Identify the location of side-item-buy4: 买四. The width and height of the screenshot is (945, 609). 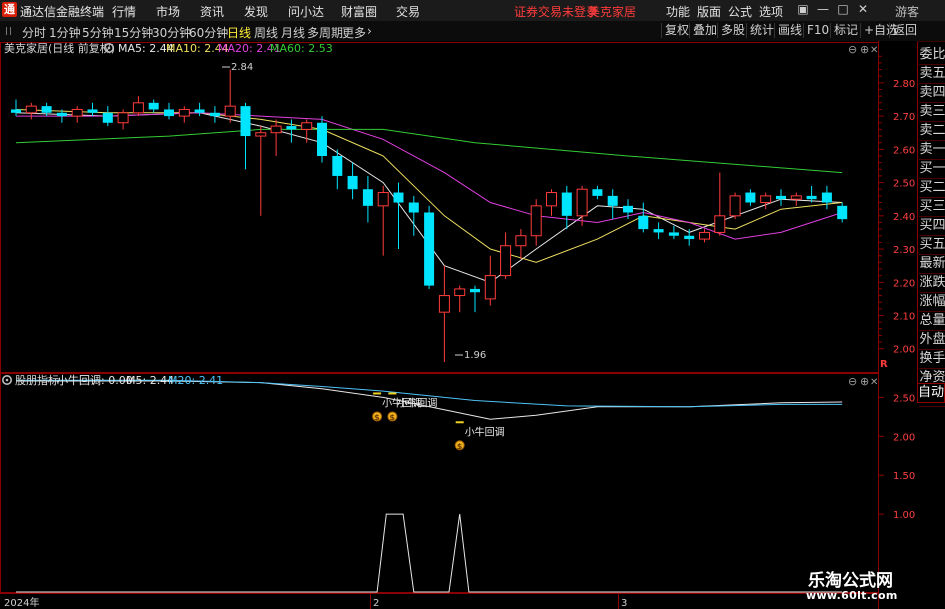
(932, 226).